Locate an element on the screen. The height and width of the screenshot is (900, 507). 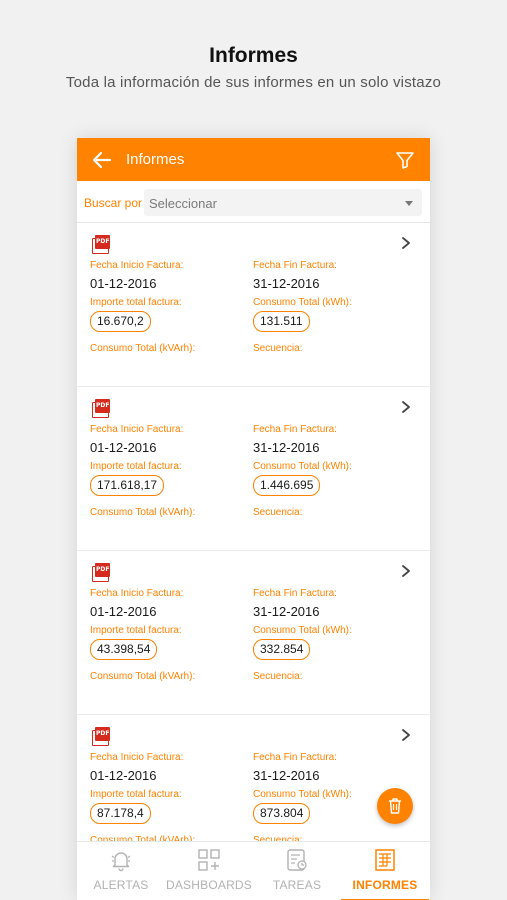
chevron-down-icon is located at coordinates (409, 203).